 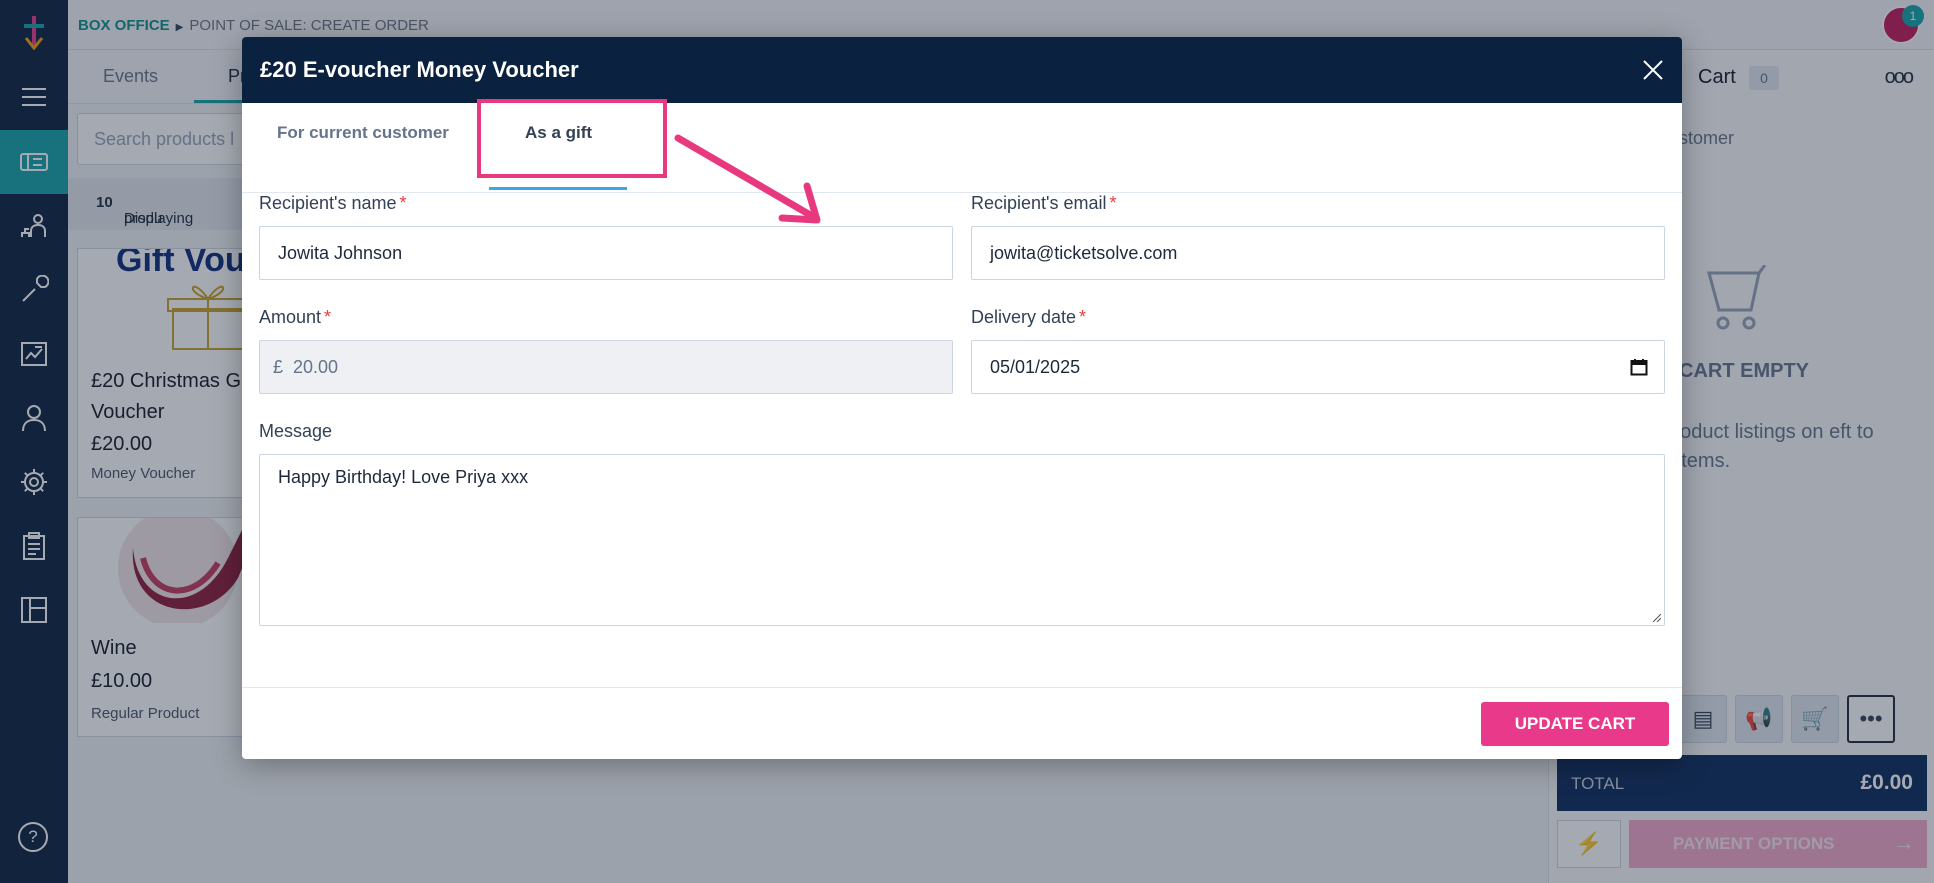 I want to click on amount-field: £20.00, so click(x=606, y=367).